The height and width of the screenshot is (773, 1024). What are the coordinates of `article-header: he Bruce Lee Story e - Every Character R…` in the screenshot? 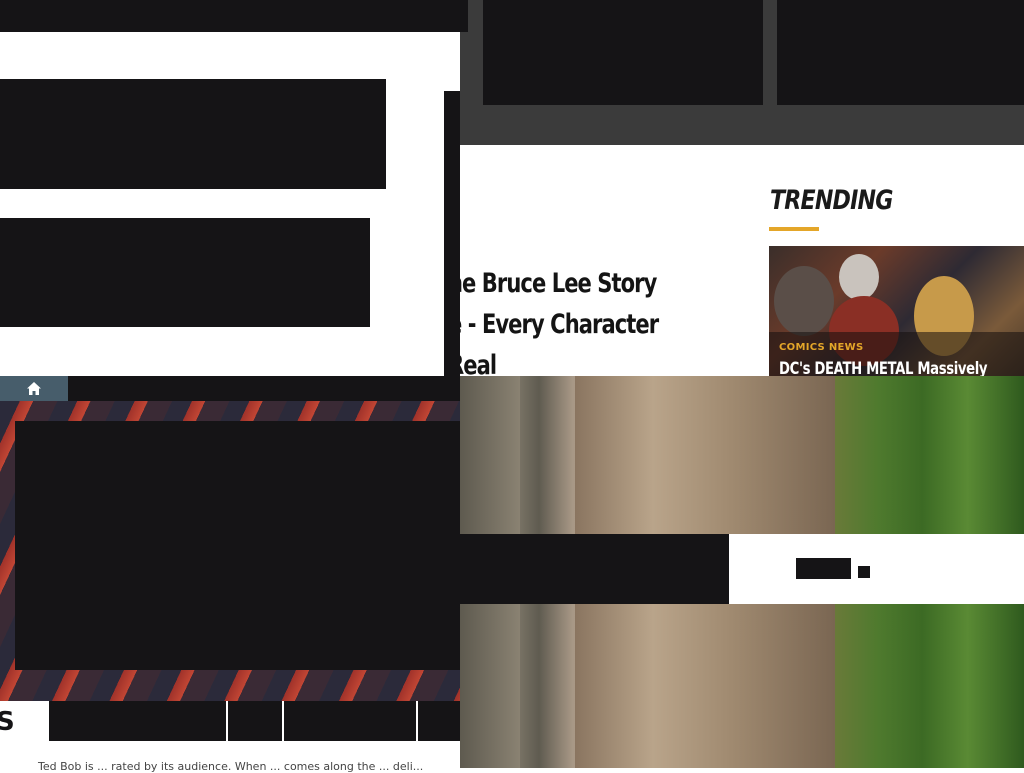 It's located at (610, 260).